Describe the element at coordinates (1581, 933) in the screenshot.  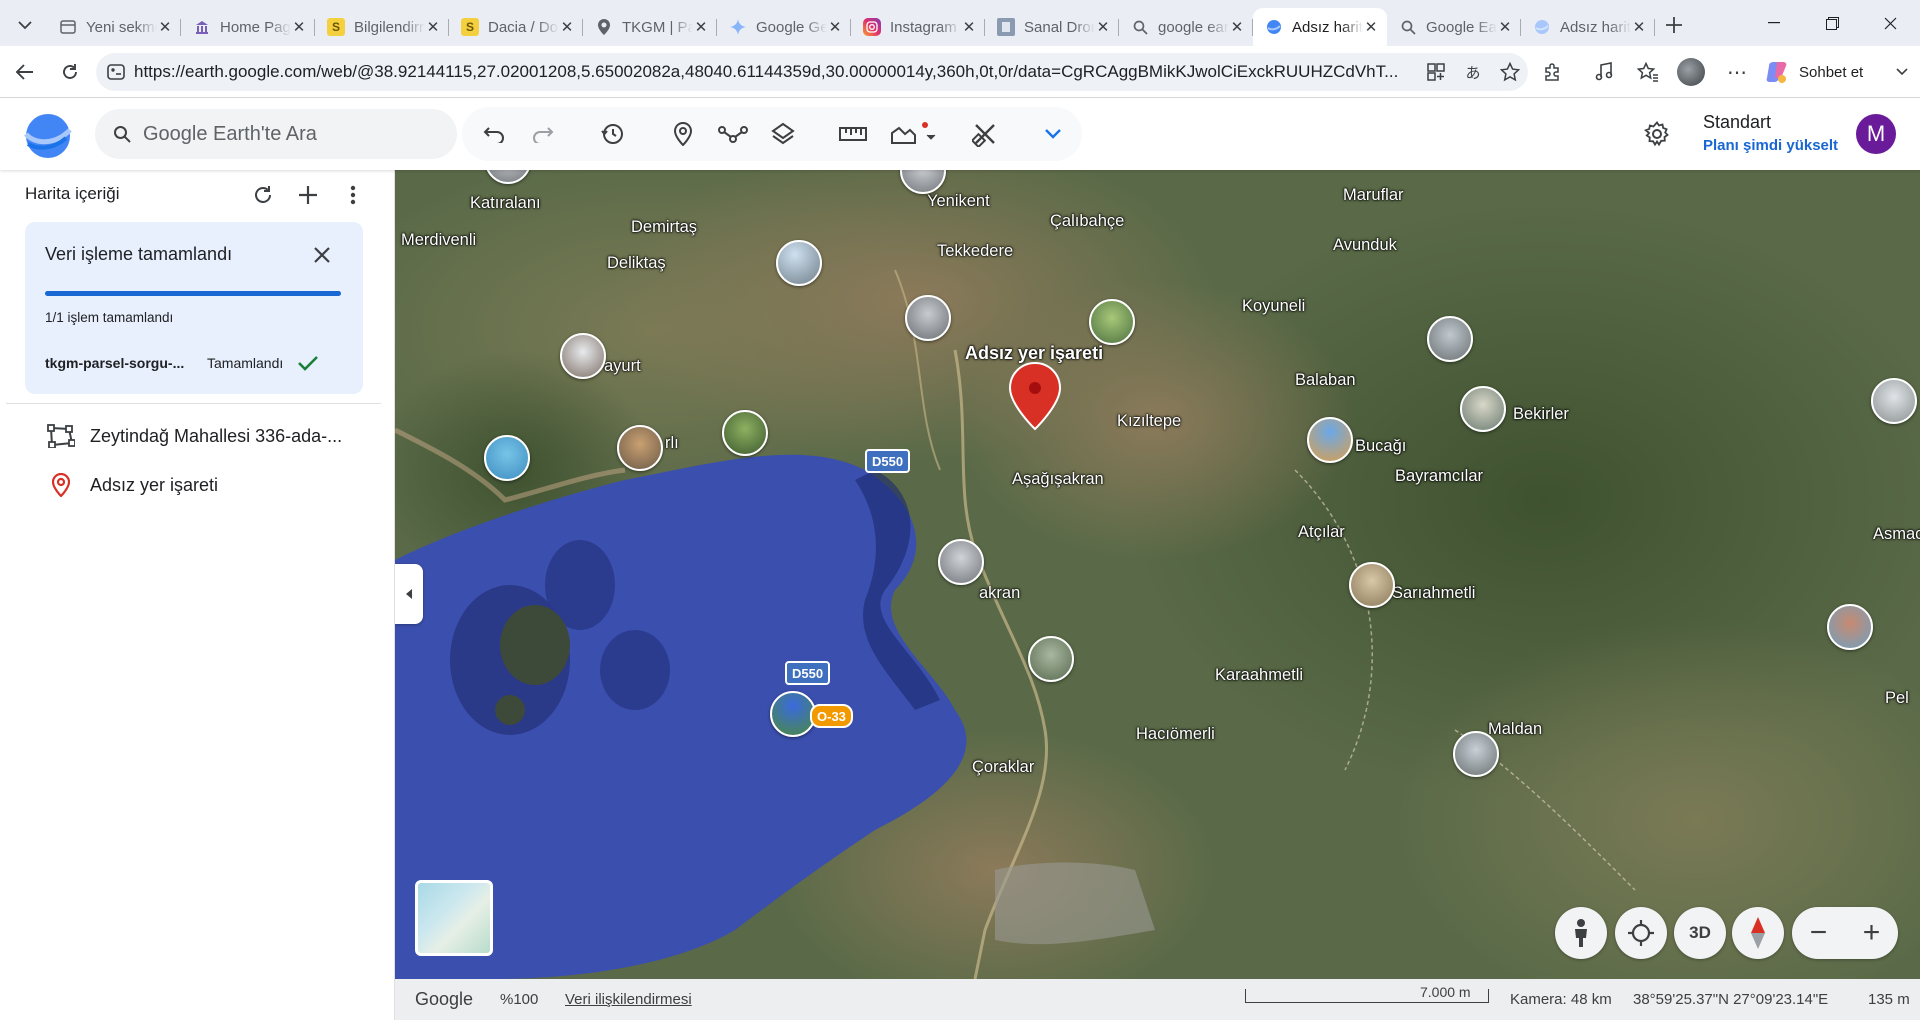
I see `pegman-icon` at that location.